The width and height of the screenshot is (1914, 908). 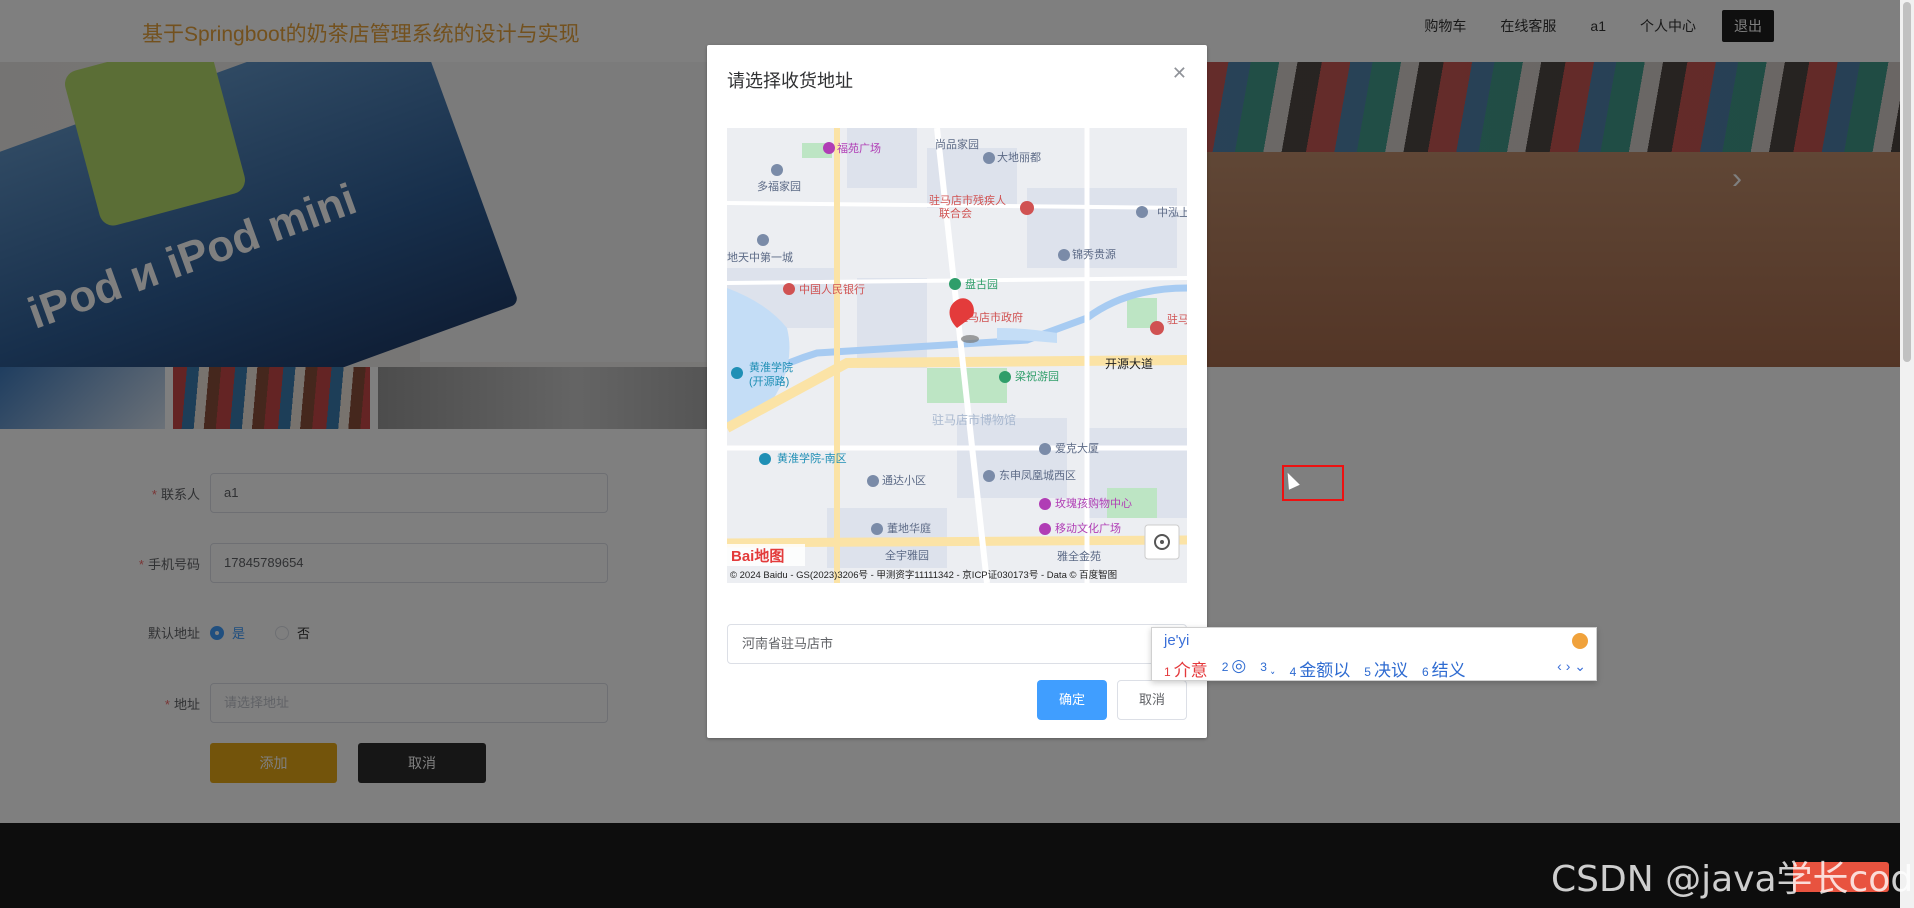 What do you see at coordinates (760, 257) in the screenshot?
I see `map-label: 地天中第一城` at bounding box center [760, 257].